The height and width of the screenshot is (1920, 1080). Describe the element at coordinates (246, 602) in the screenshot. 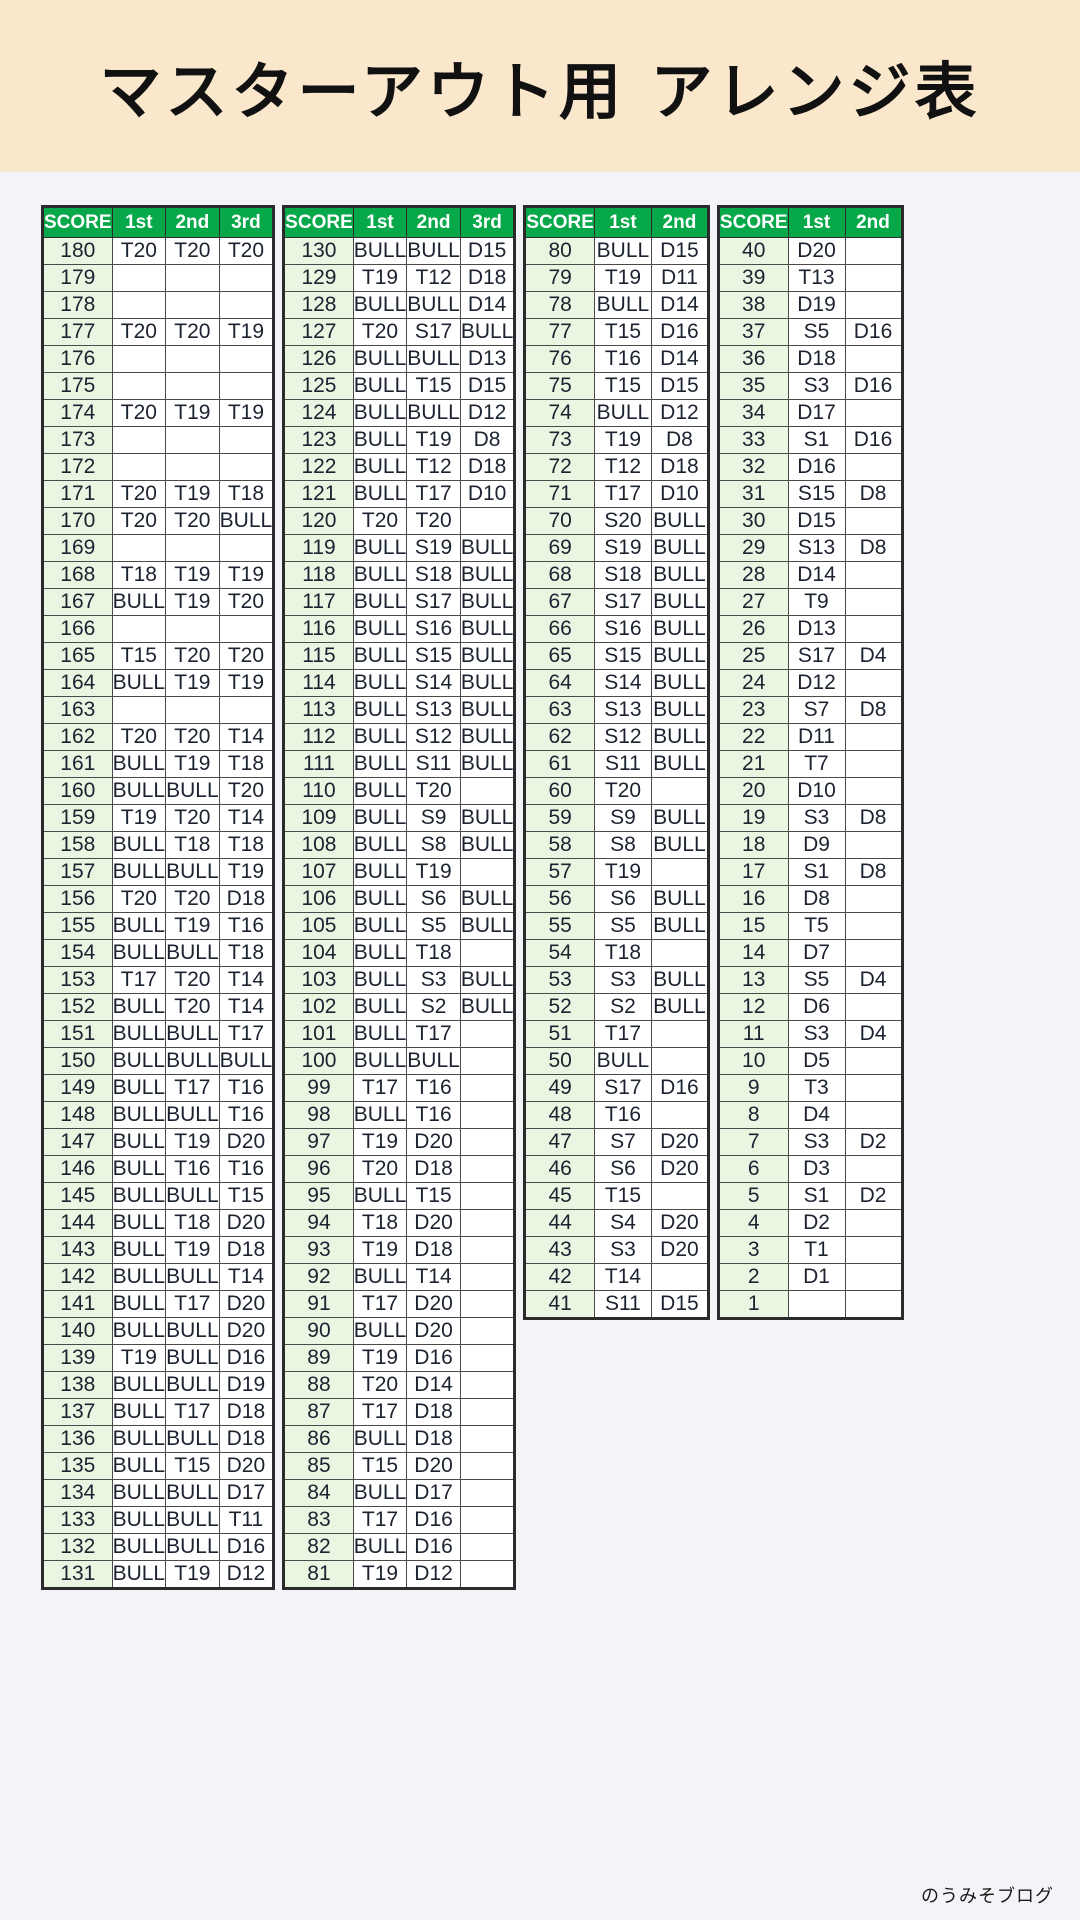

I see `throw-cell-3rd: T20` at that location.